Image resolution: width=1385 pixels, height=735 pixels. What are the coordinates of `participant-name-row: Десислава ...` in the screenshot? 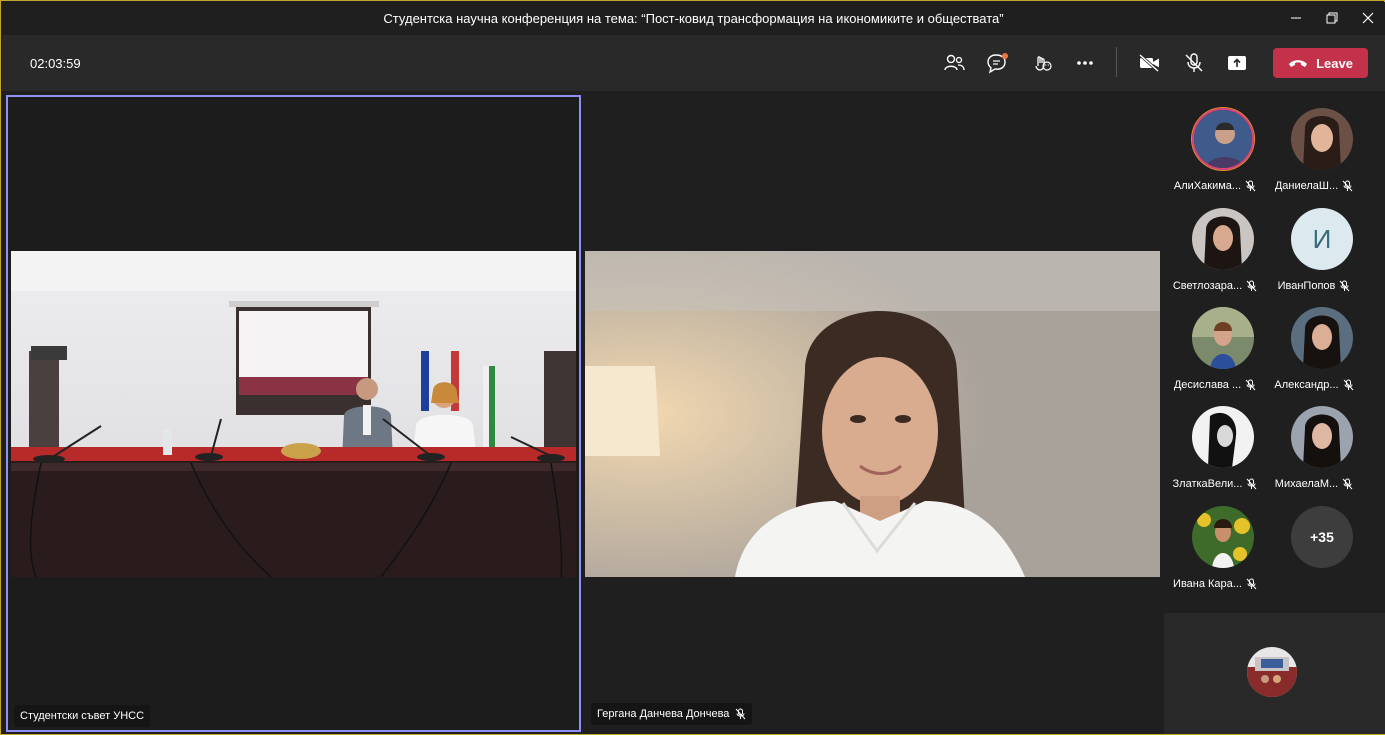 It's located at (1215, 385).